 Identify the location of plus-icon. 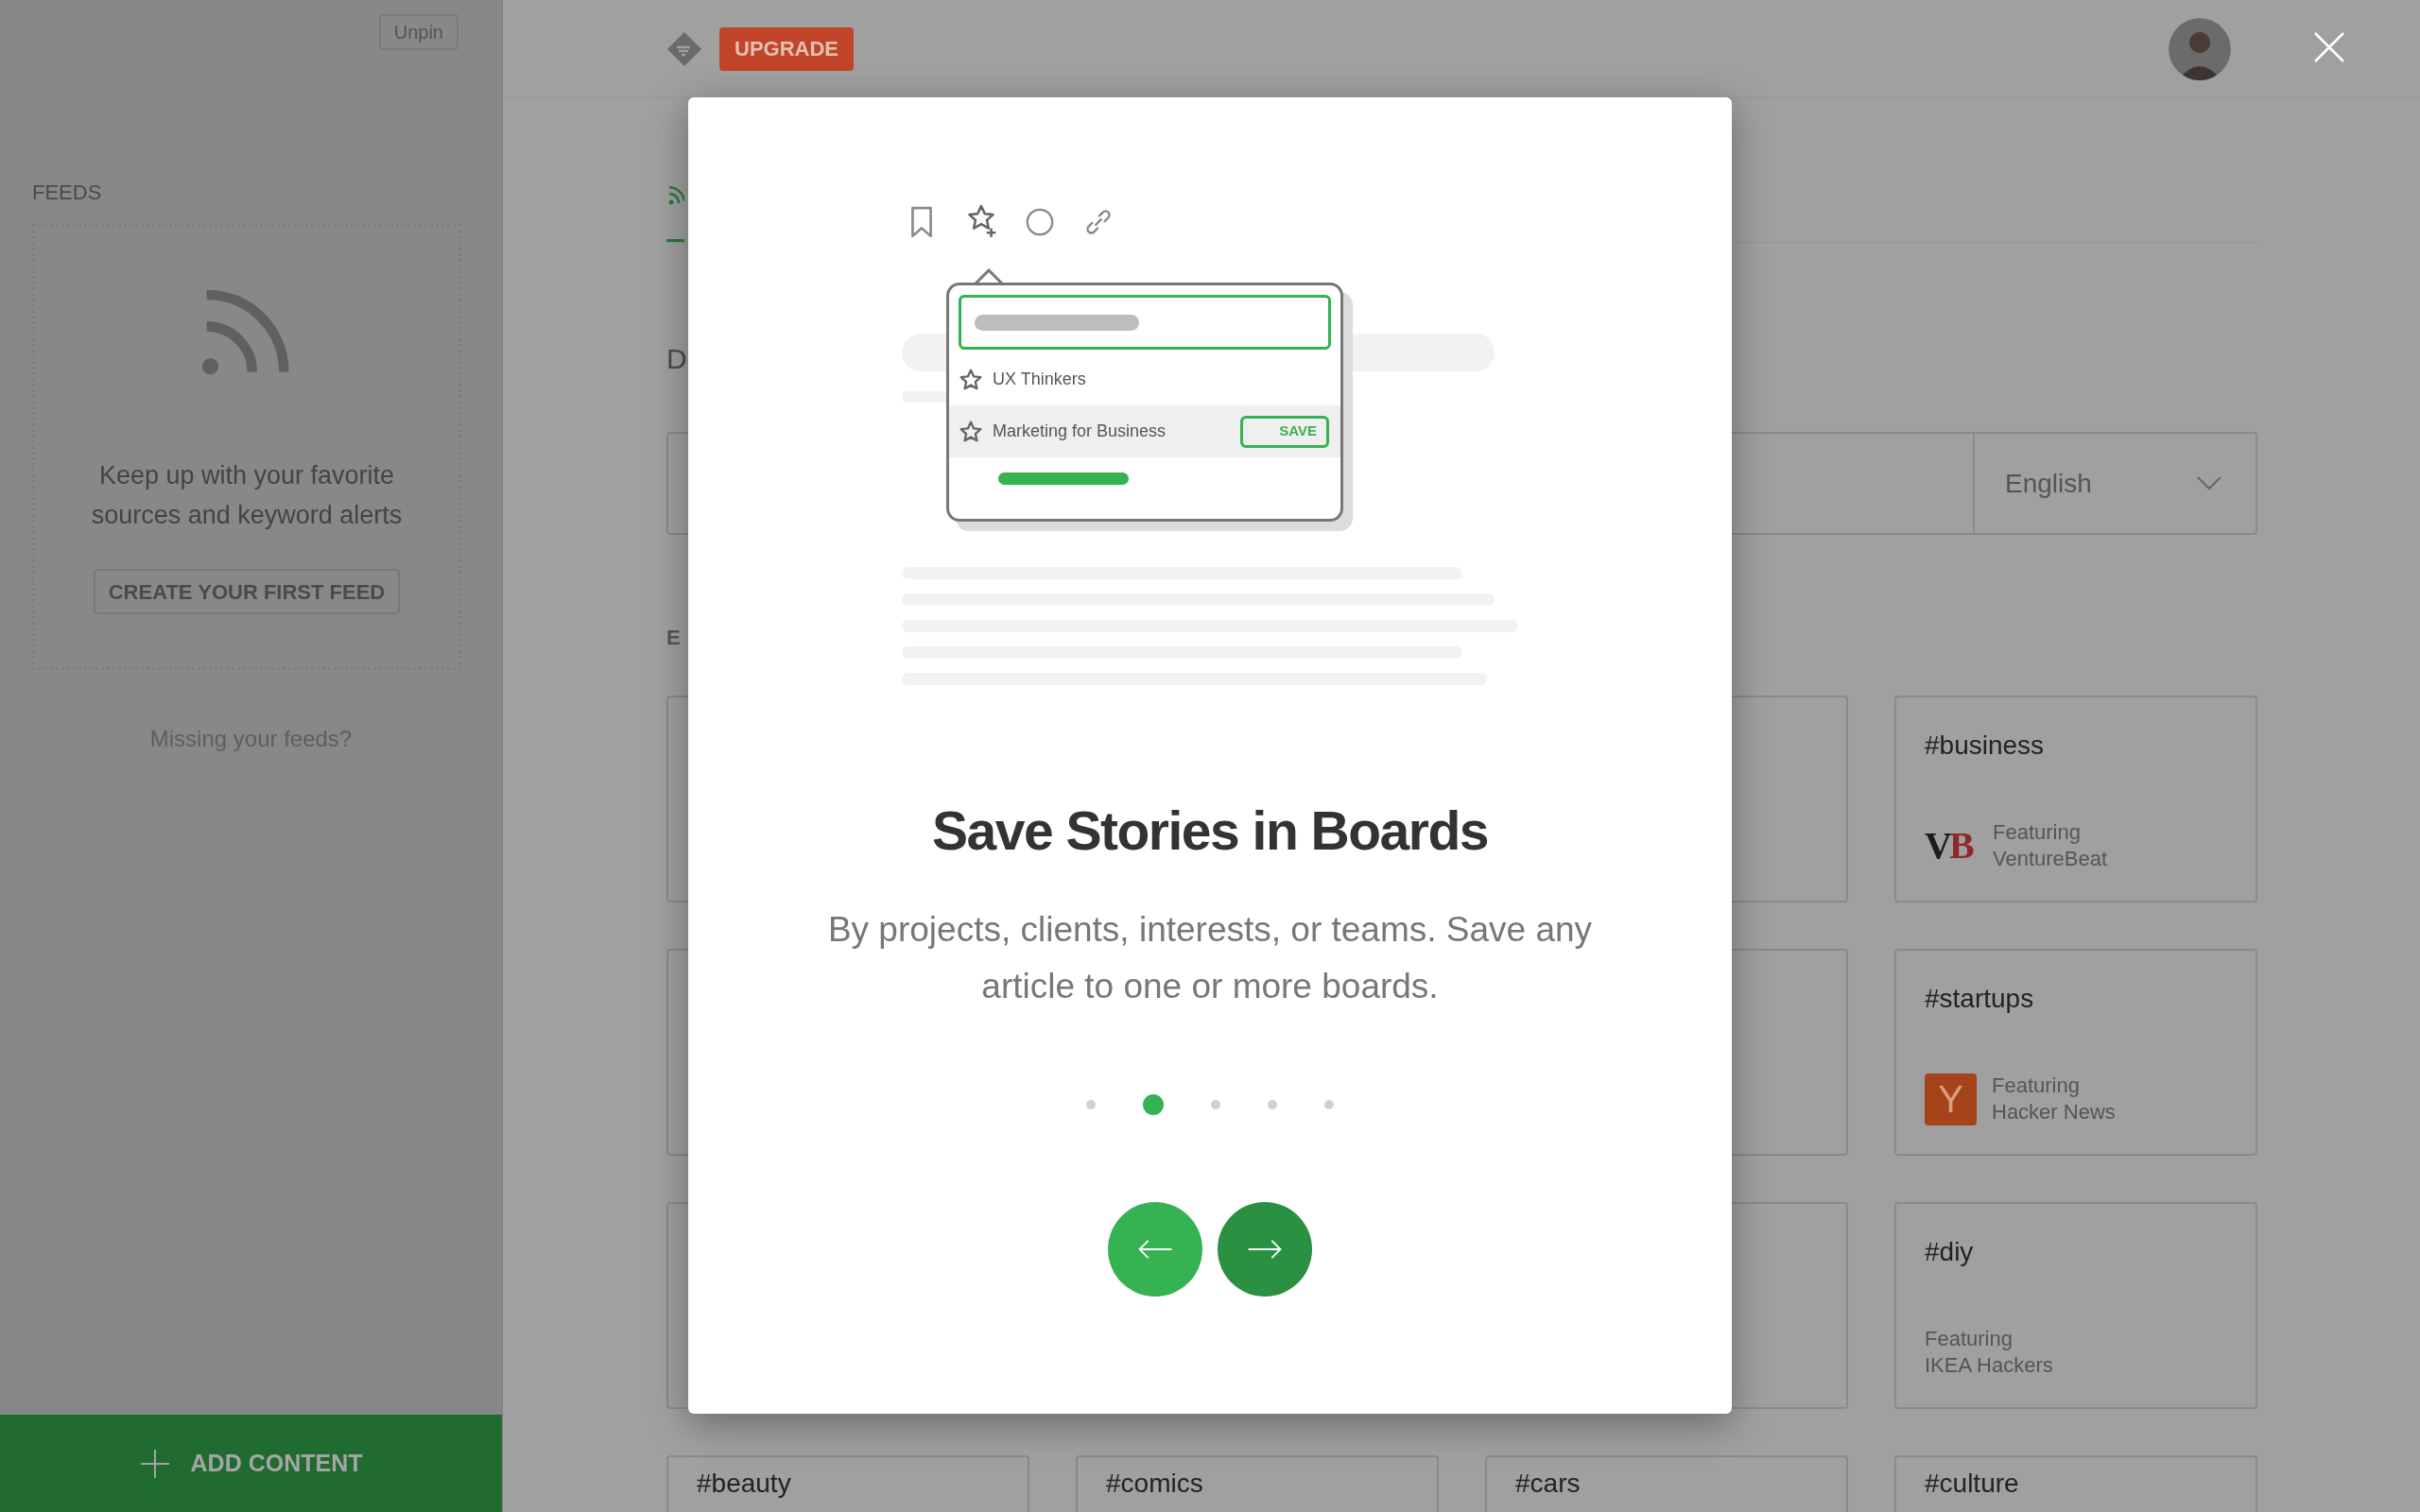
(154, 1463).